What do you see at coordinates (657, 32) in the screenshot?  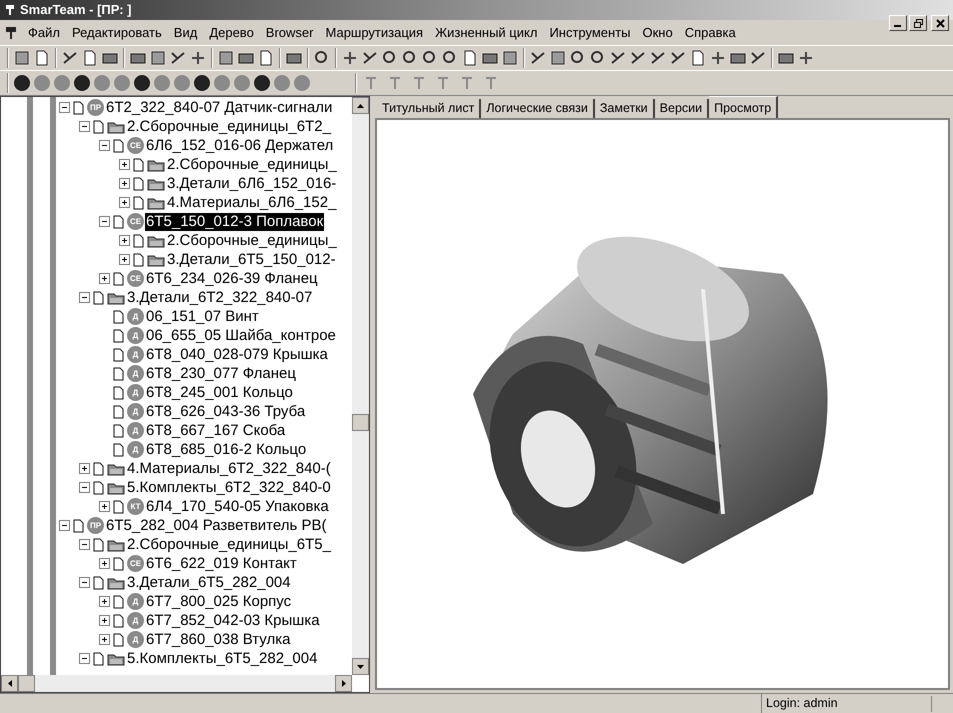 I see `menu-item: Окно` at bounding box center [657, 32].